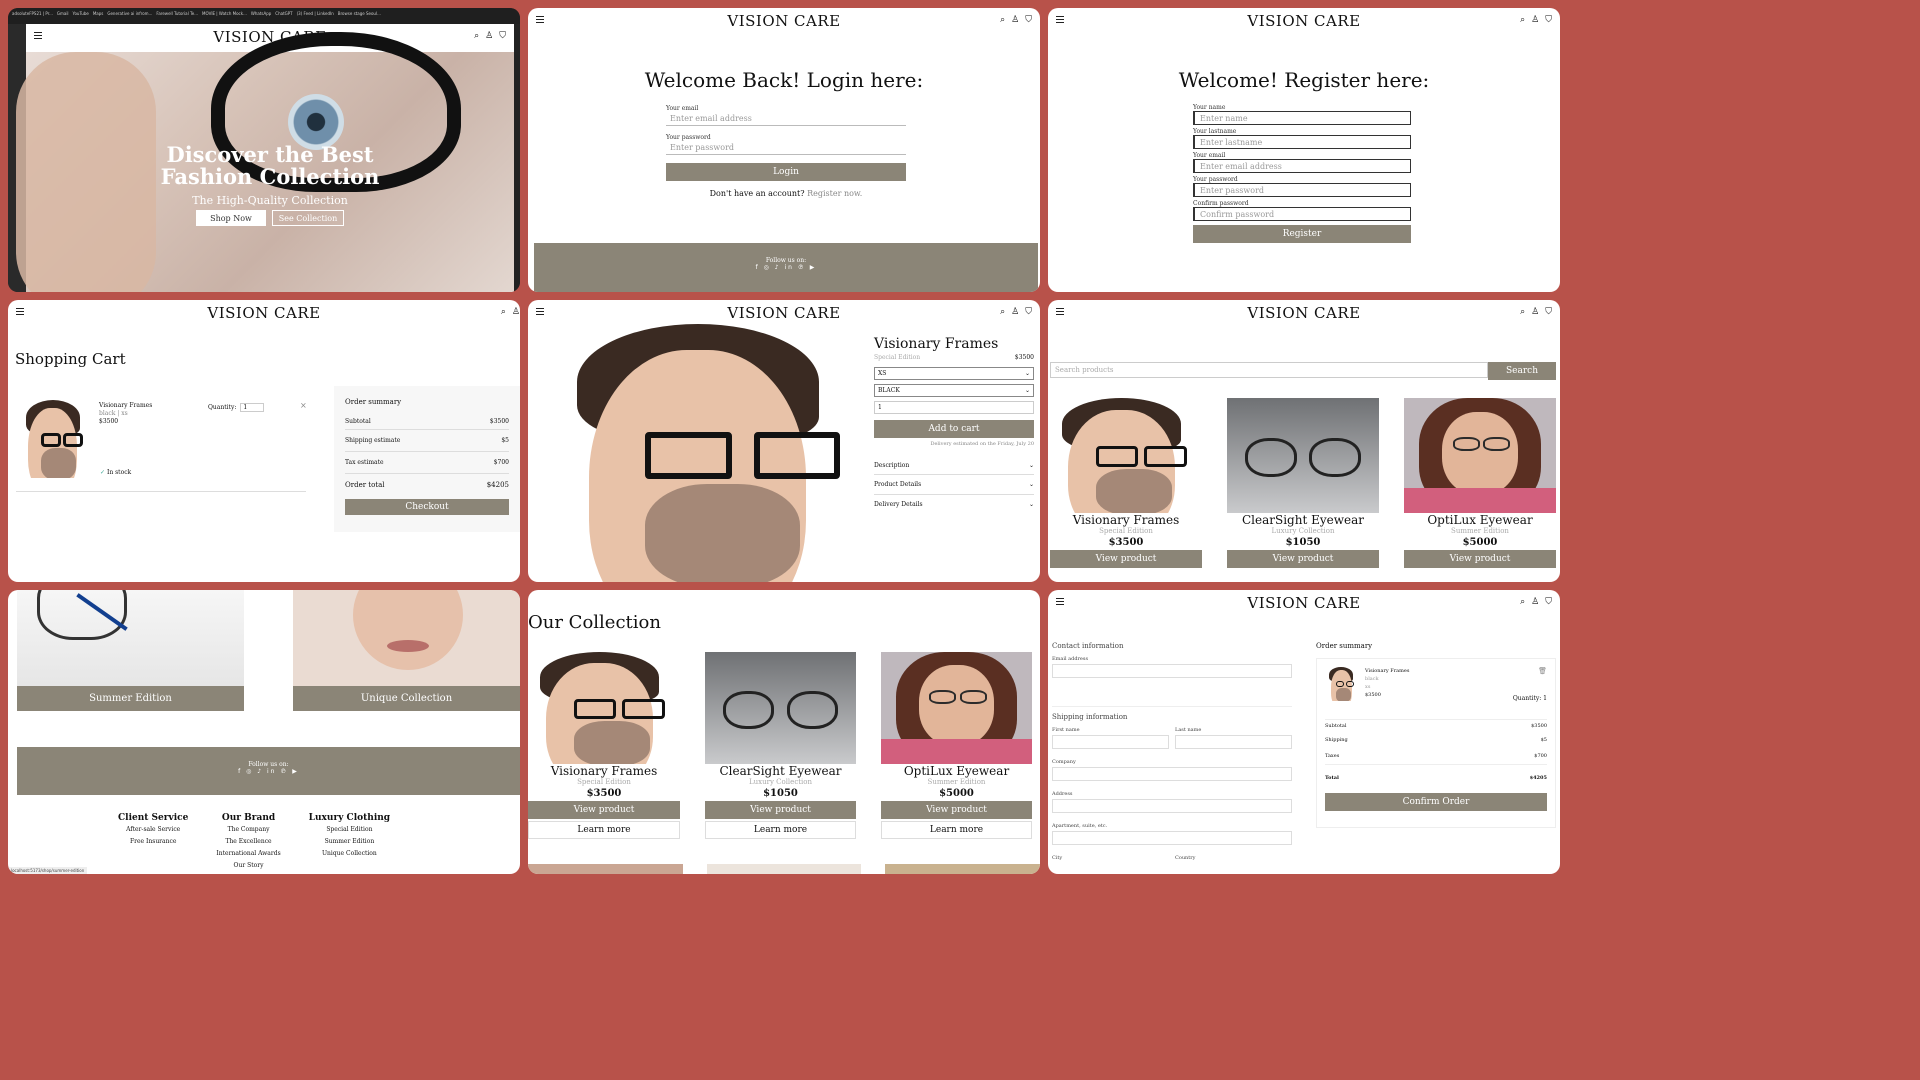 This screenshot has height=1080, width=1920. I want to click on apartment-field, so click(1172, 838).